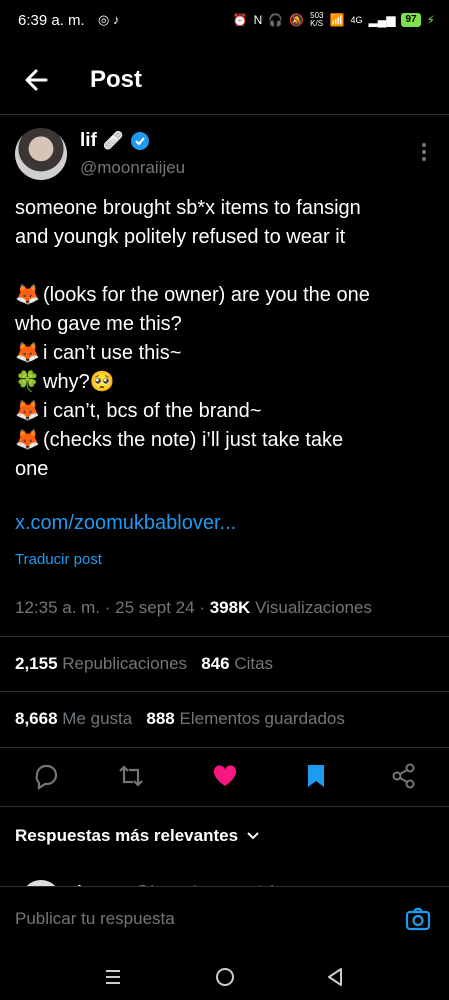  I want to click on likes-stat: 8,668 Me gusta 888 Elementos guardados, so click(180, 719).